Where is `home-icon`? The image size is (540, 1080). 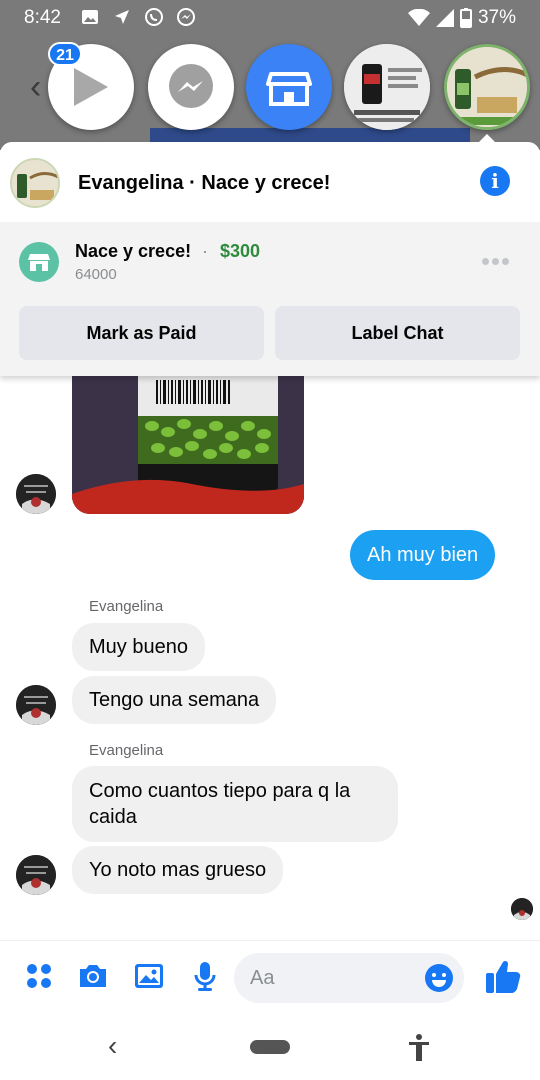 home-icon is located at coordinates (270, 1047).